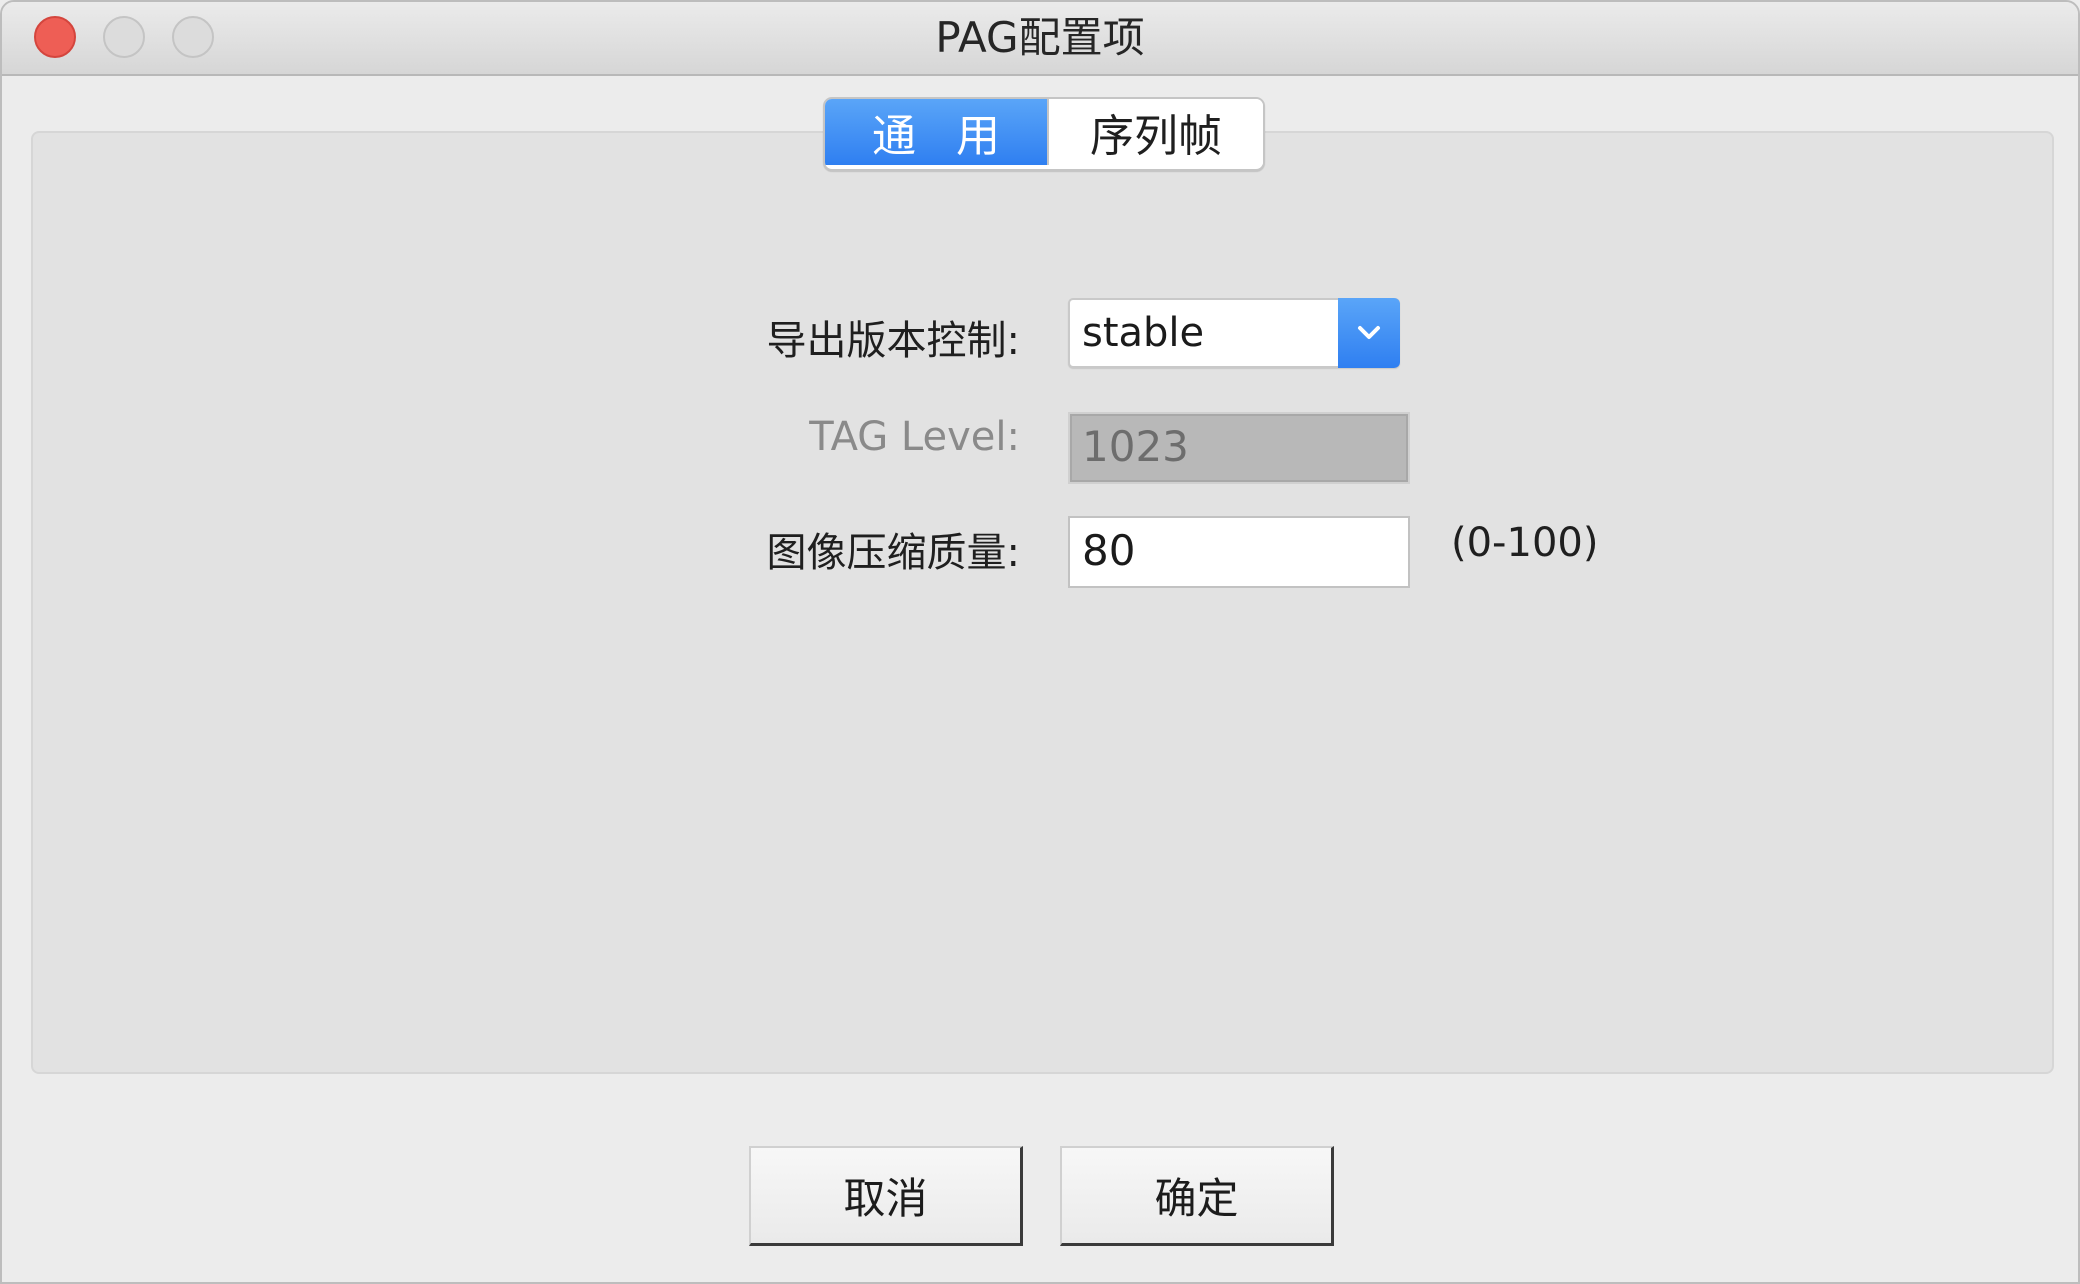 This screenshot has width=2080, height=1284. Describe the element at coordinates (1155, 132) in the screenshot. I see `tab-sequence-frames: 序列帧` at that location.